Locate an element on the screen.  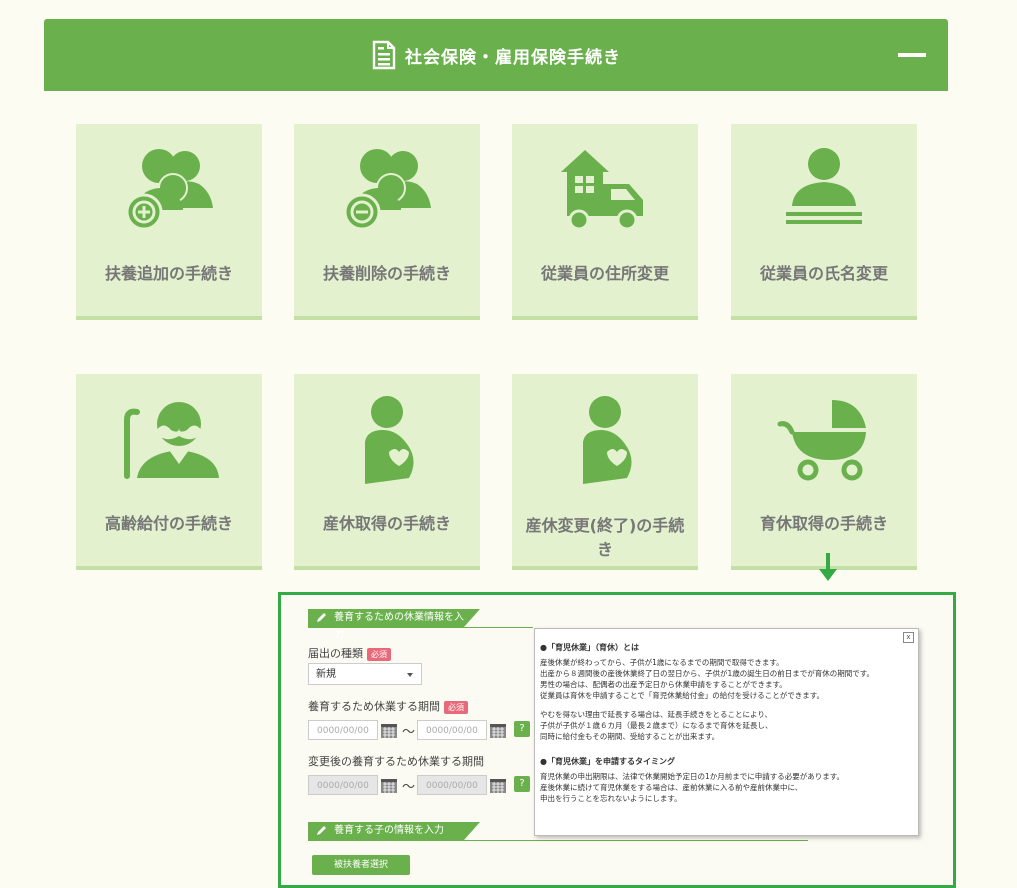
tile-label: 高齢給付の手続き is located at coordinates (168, 523).